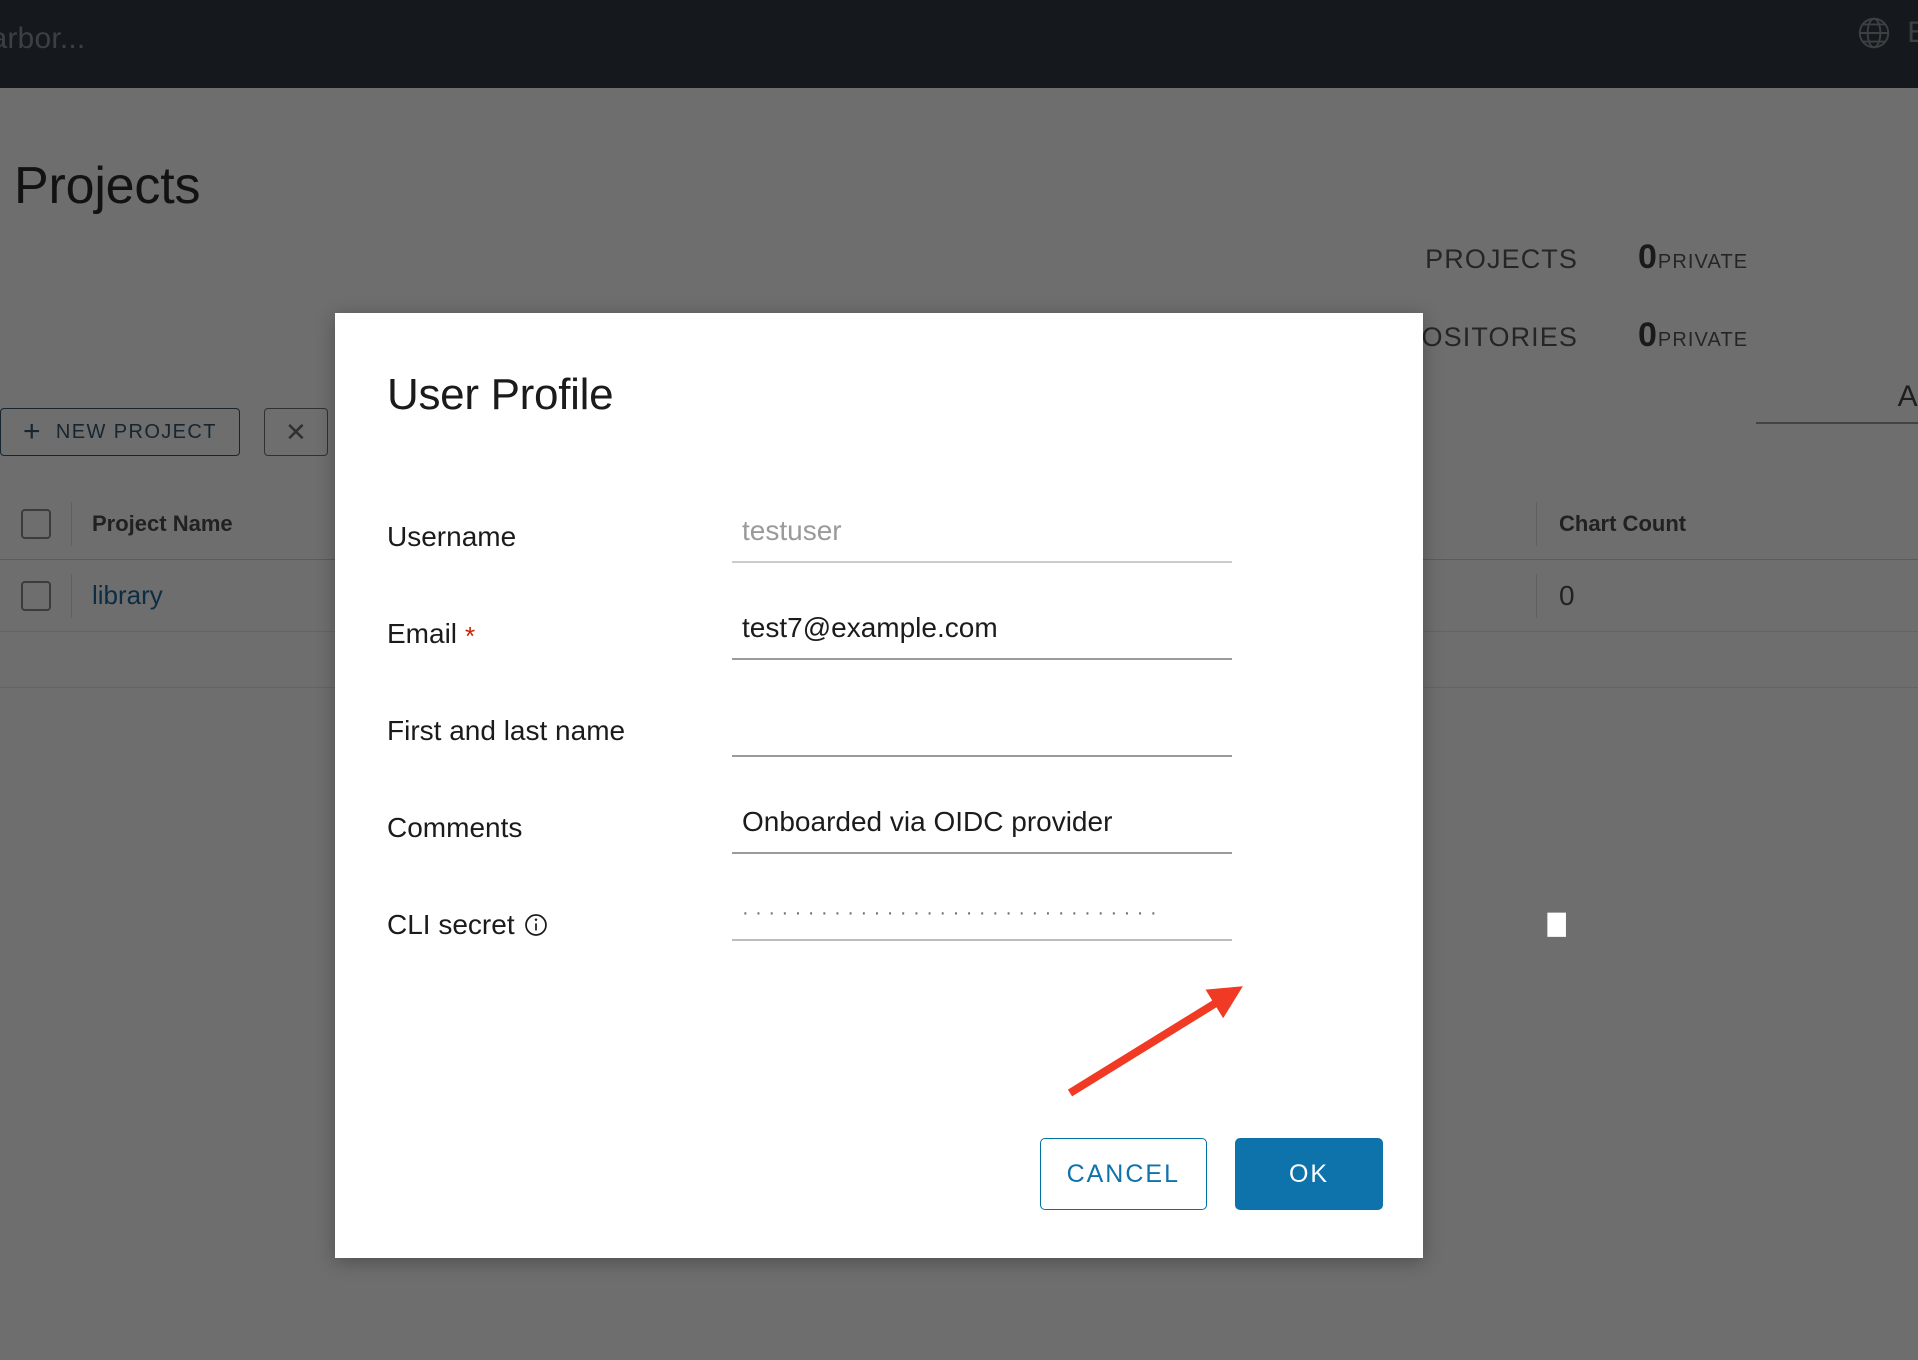 The image size is (1918, 1360). Describe the element at coordinates (559, 825) in the screenshot. I see `comments-label-group: Comments` at that location.